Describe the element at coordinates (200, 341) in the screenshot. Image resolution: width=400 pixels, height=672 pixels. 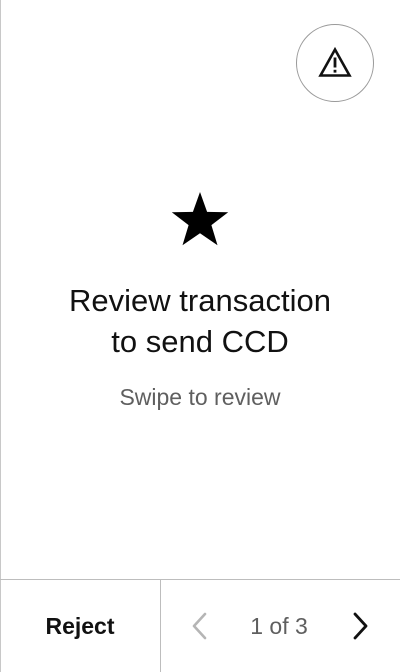
I see `transaction-title-line-2: to send CCD` at that location.